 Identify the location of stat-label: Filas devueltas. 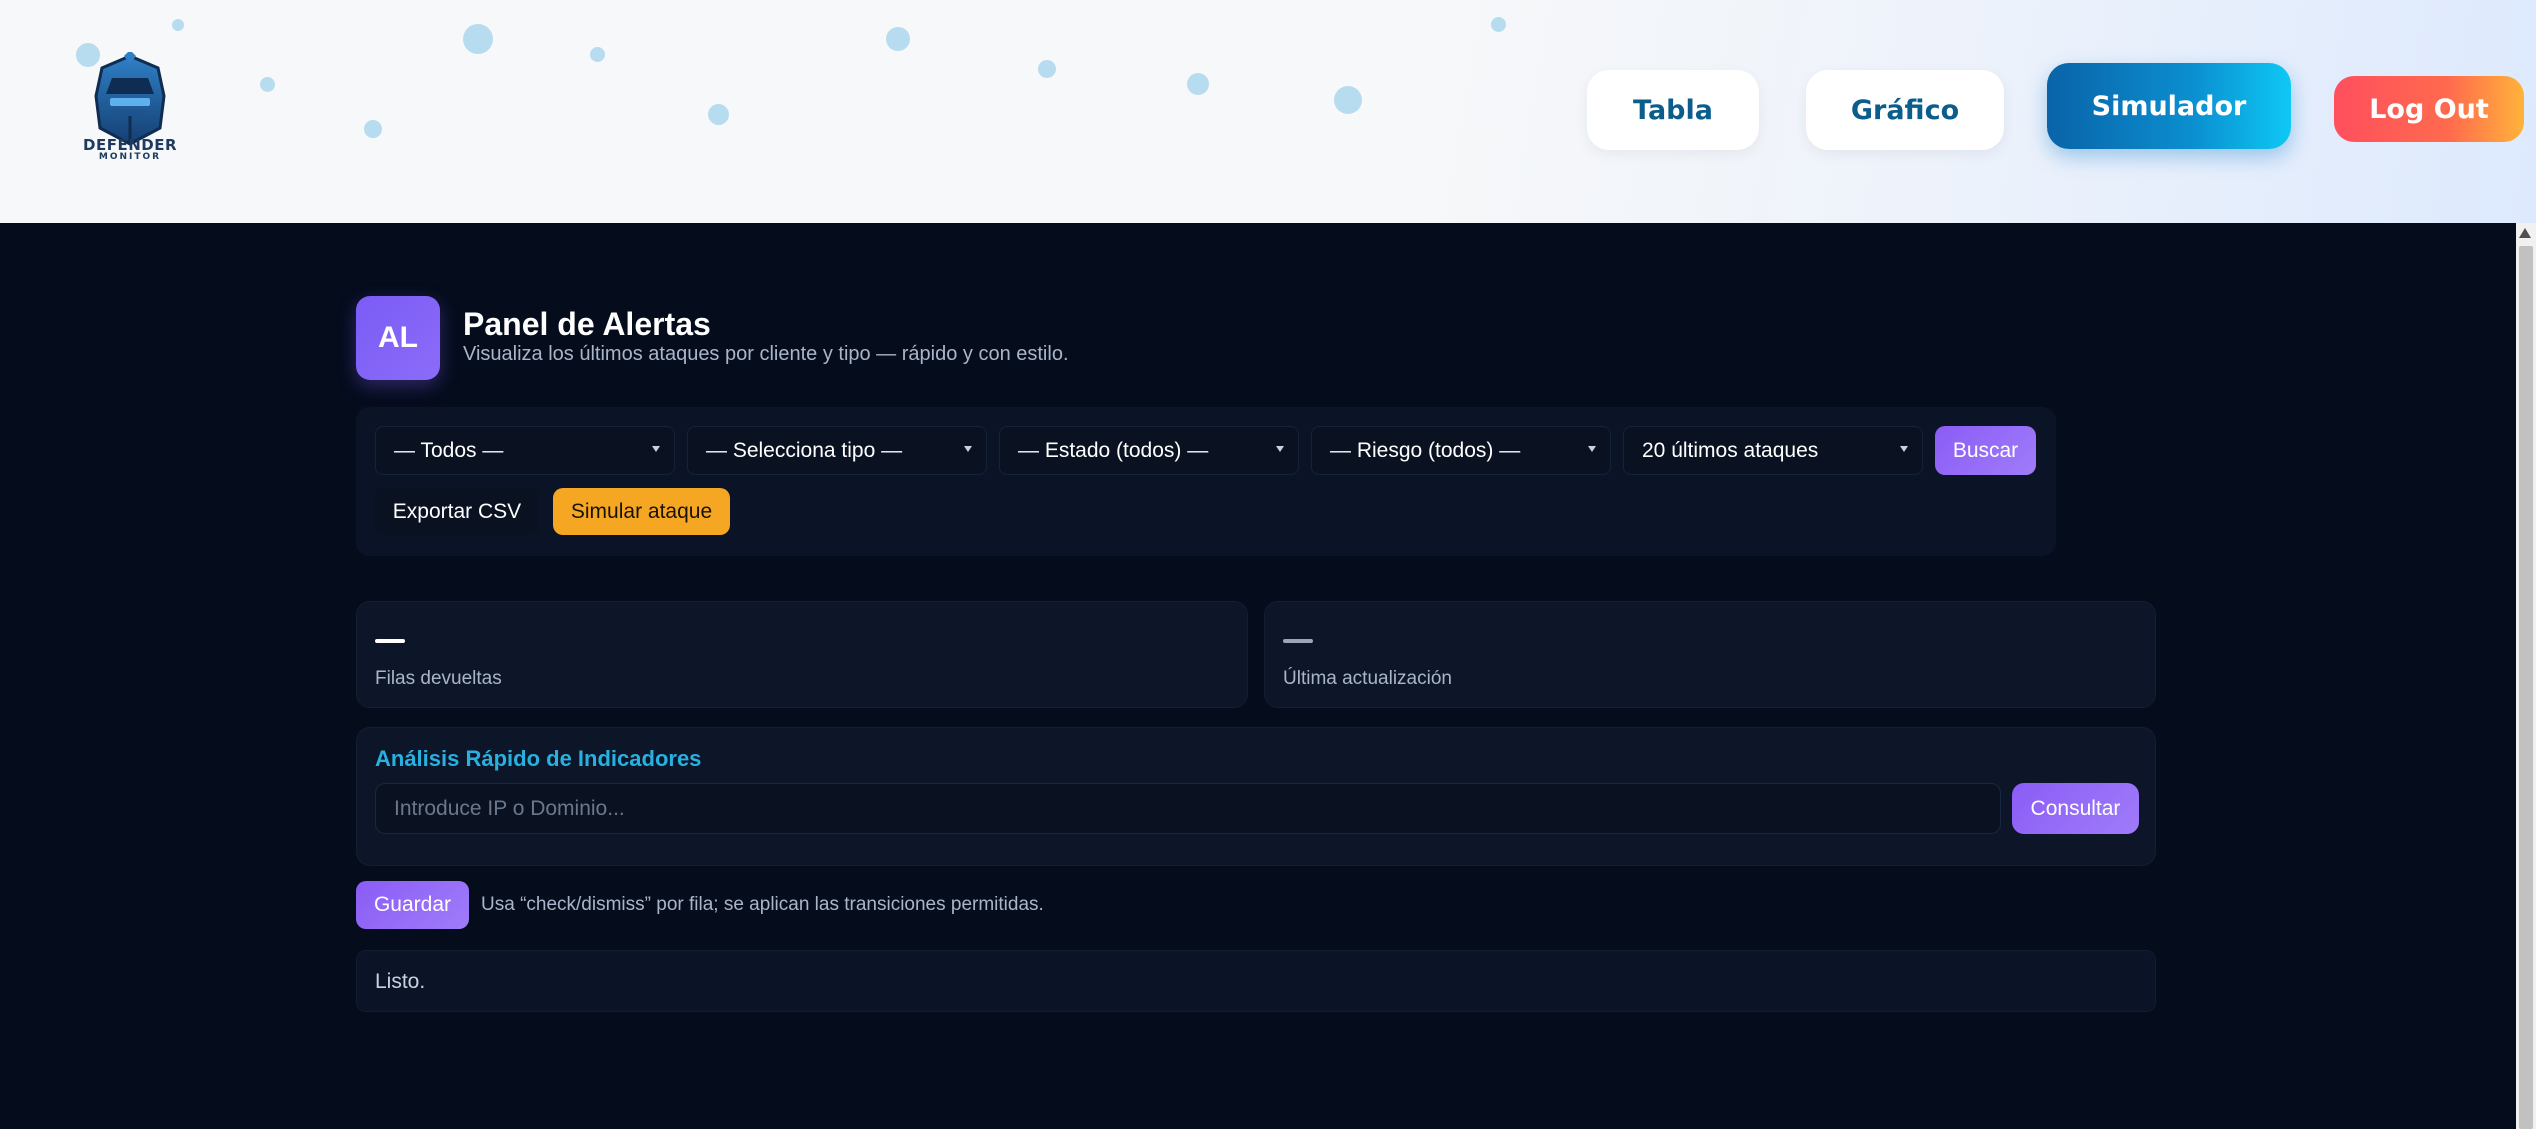
(438, 678).